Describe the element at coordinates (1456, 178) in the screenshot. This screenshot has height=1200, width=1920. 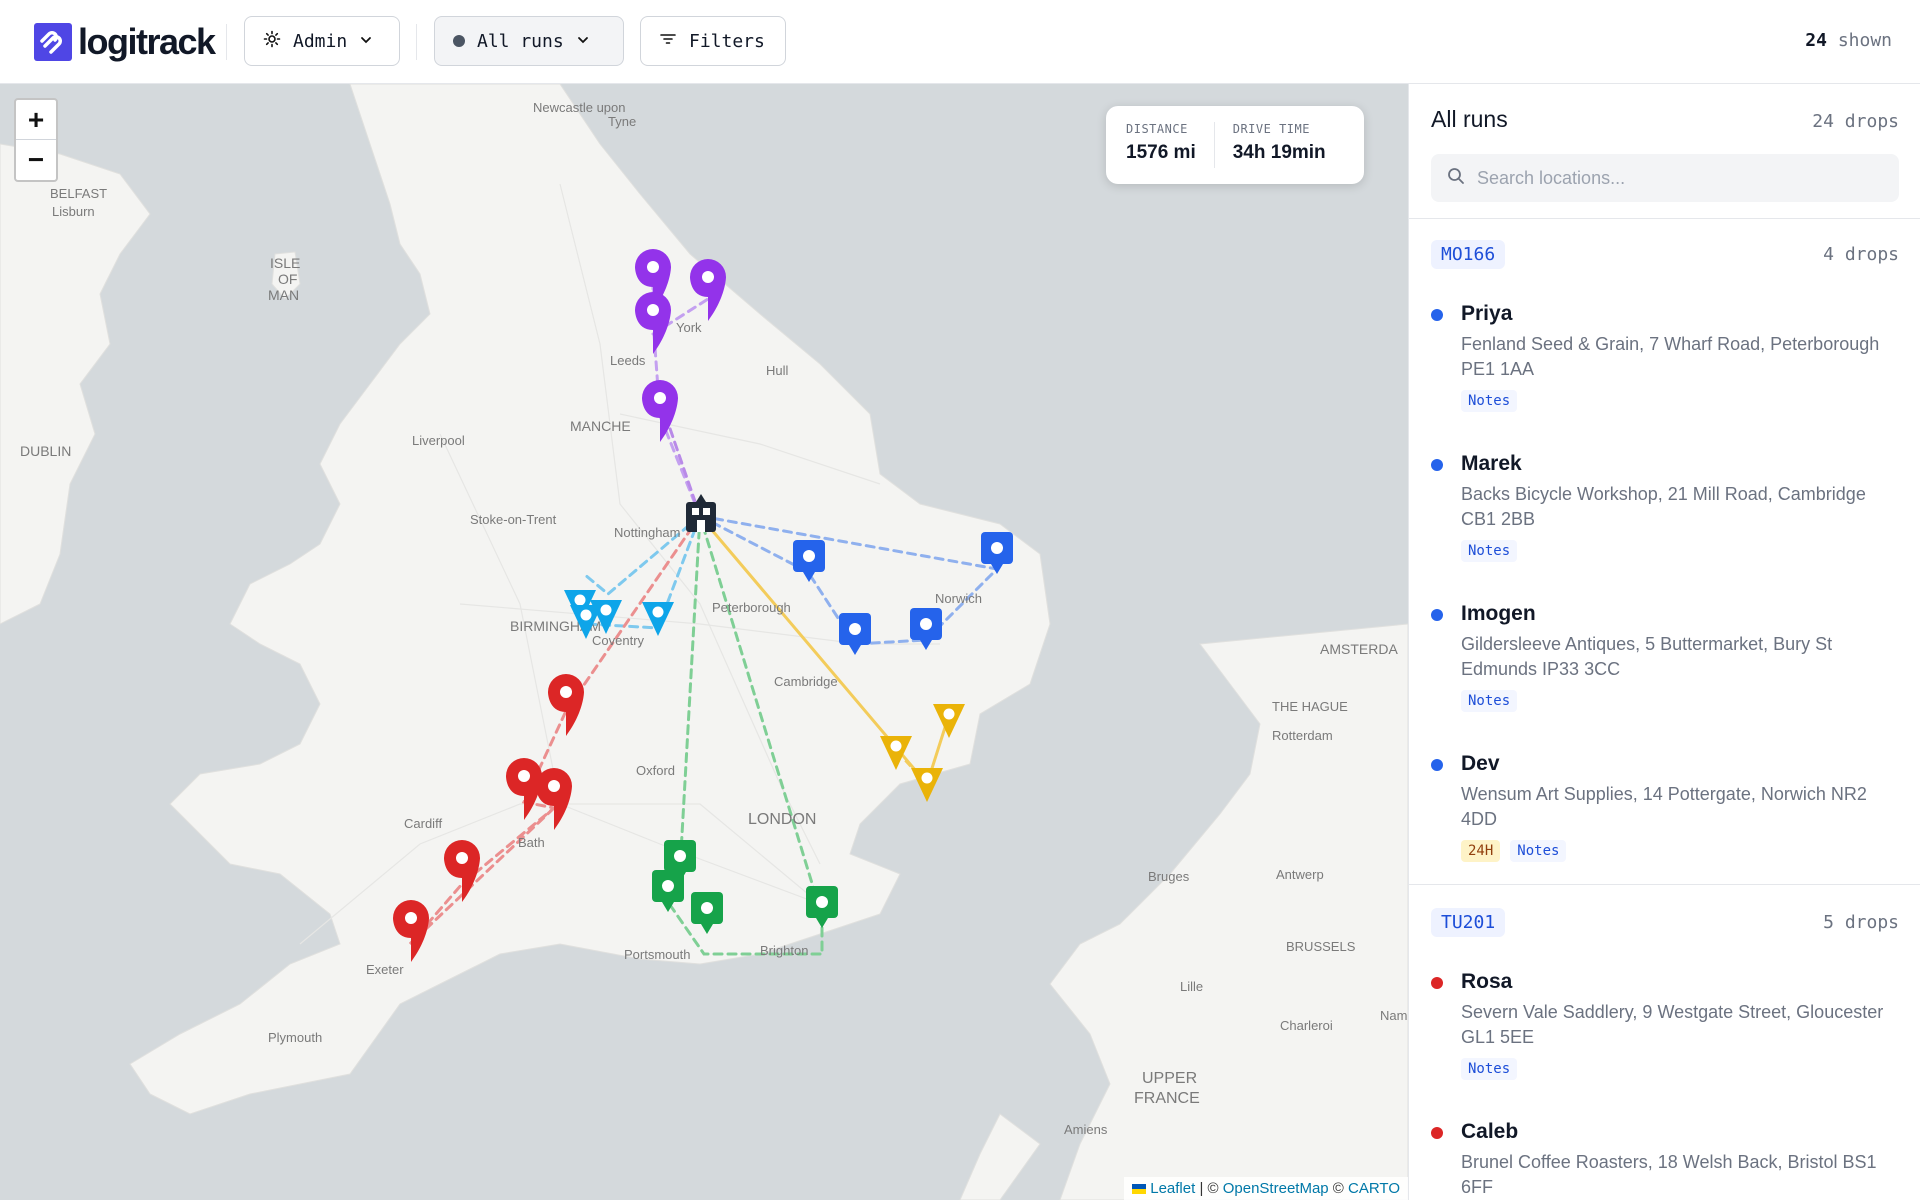
I see `search-icon` at that location.